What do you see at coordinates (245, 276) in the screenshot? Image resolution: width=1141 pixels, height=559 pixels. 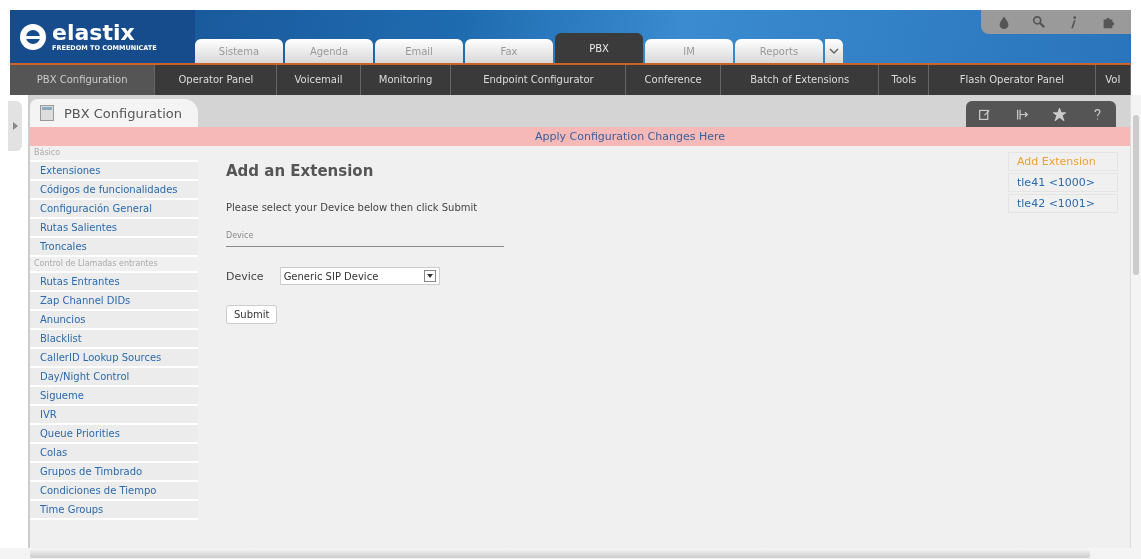 I see `field-label: Device` at bounding box center [245, 276].